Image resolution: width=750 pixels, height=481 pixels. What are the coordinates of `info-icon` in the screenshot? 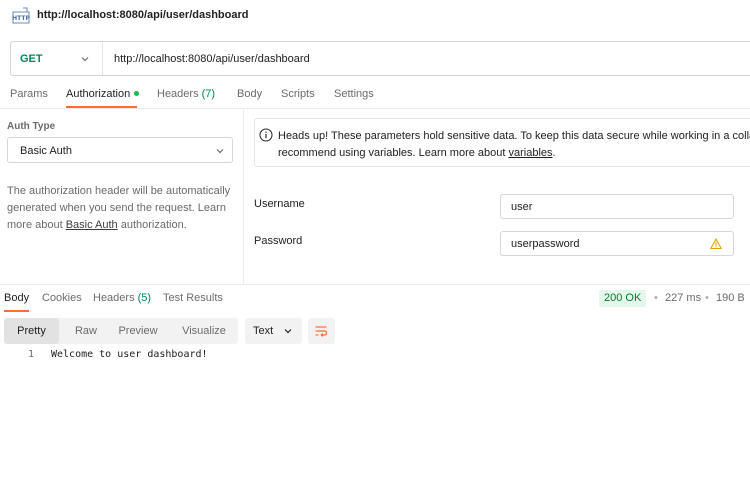 It's located at (266, 135).